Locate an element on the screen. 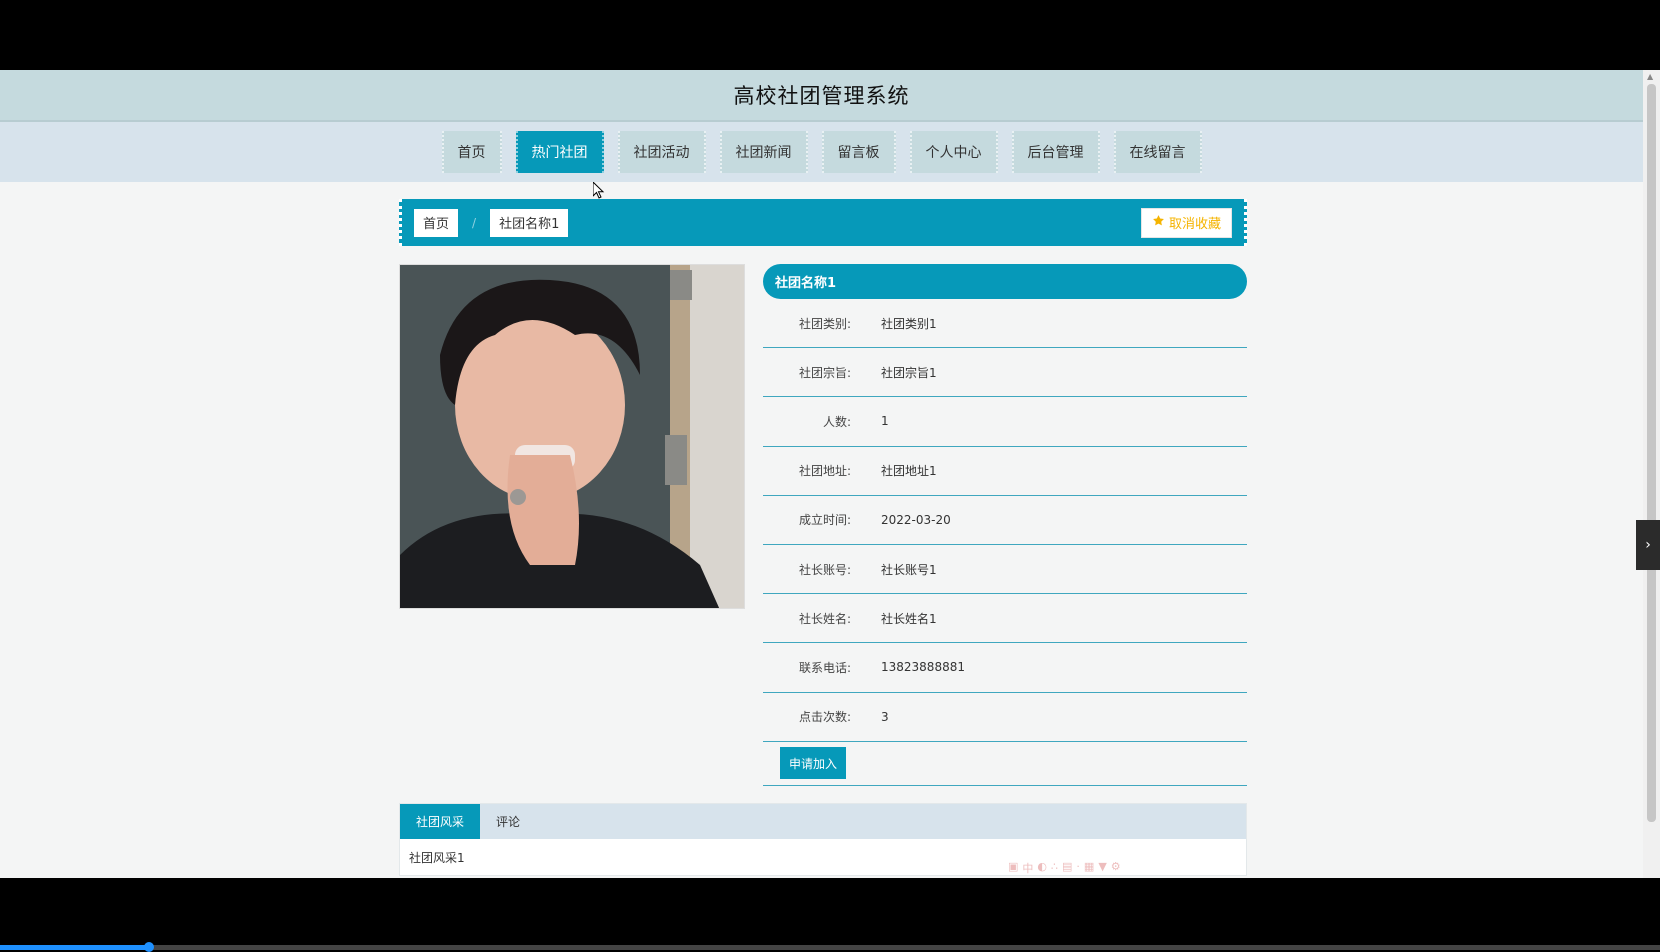 The image size is (1660, 952). field-value: 3 is located at coordinates (885, 716).